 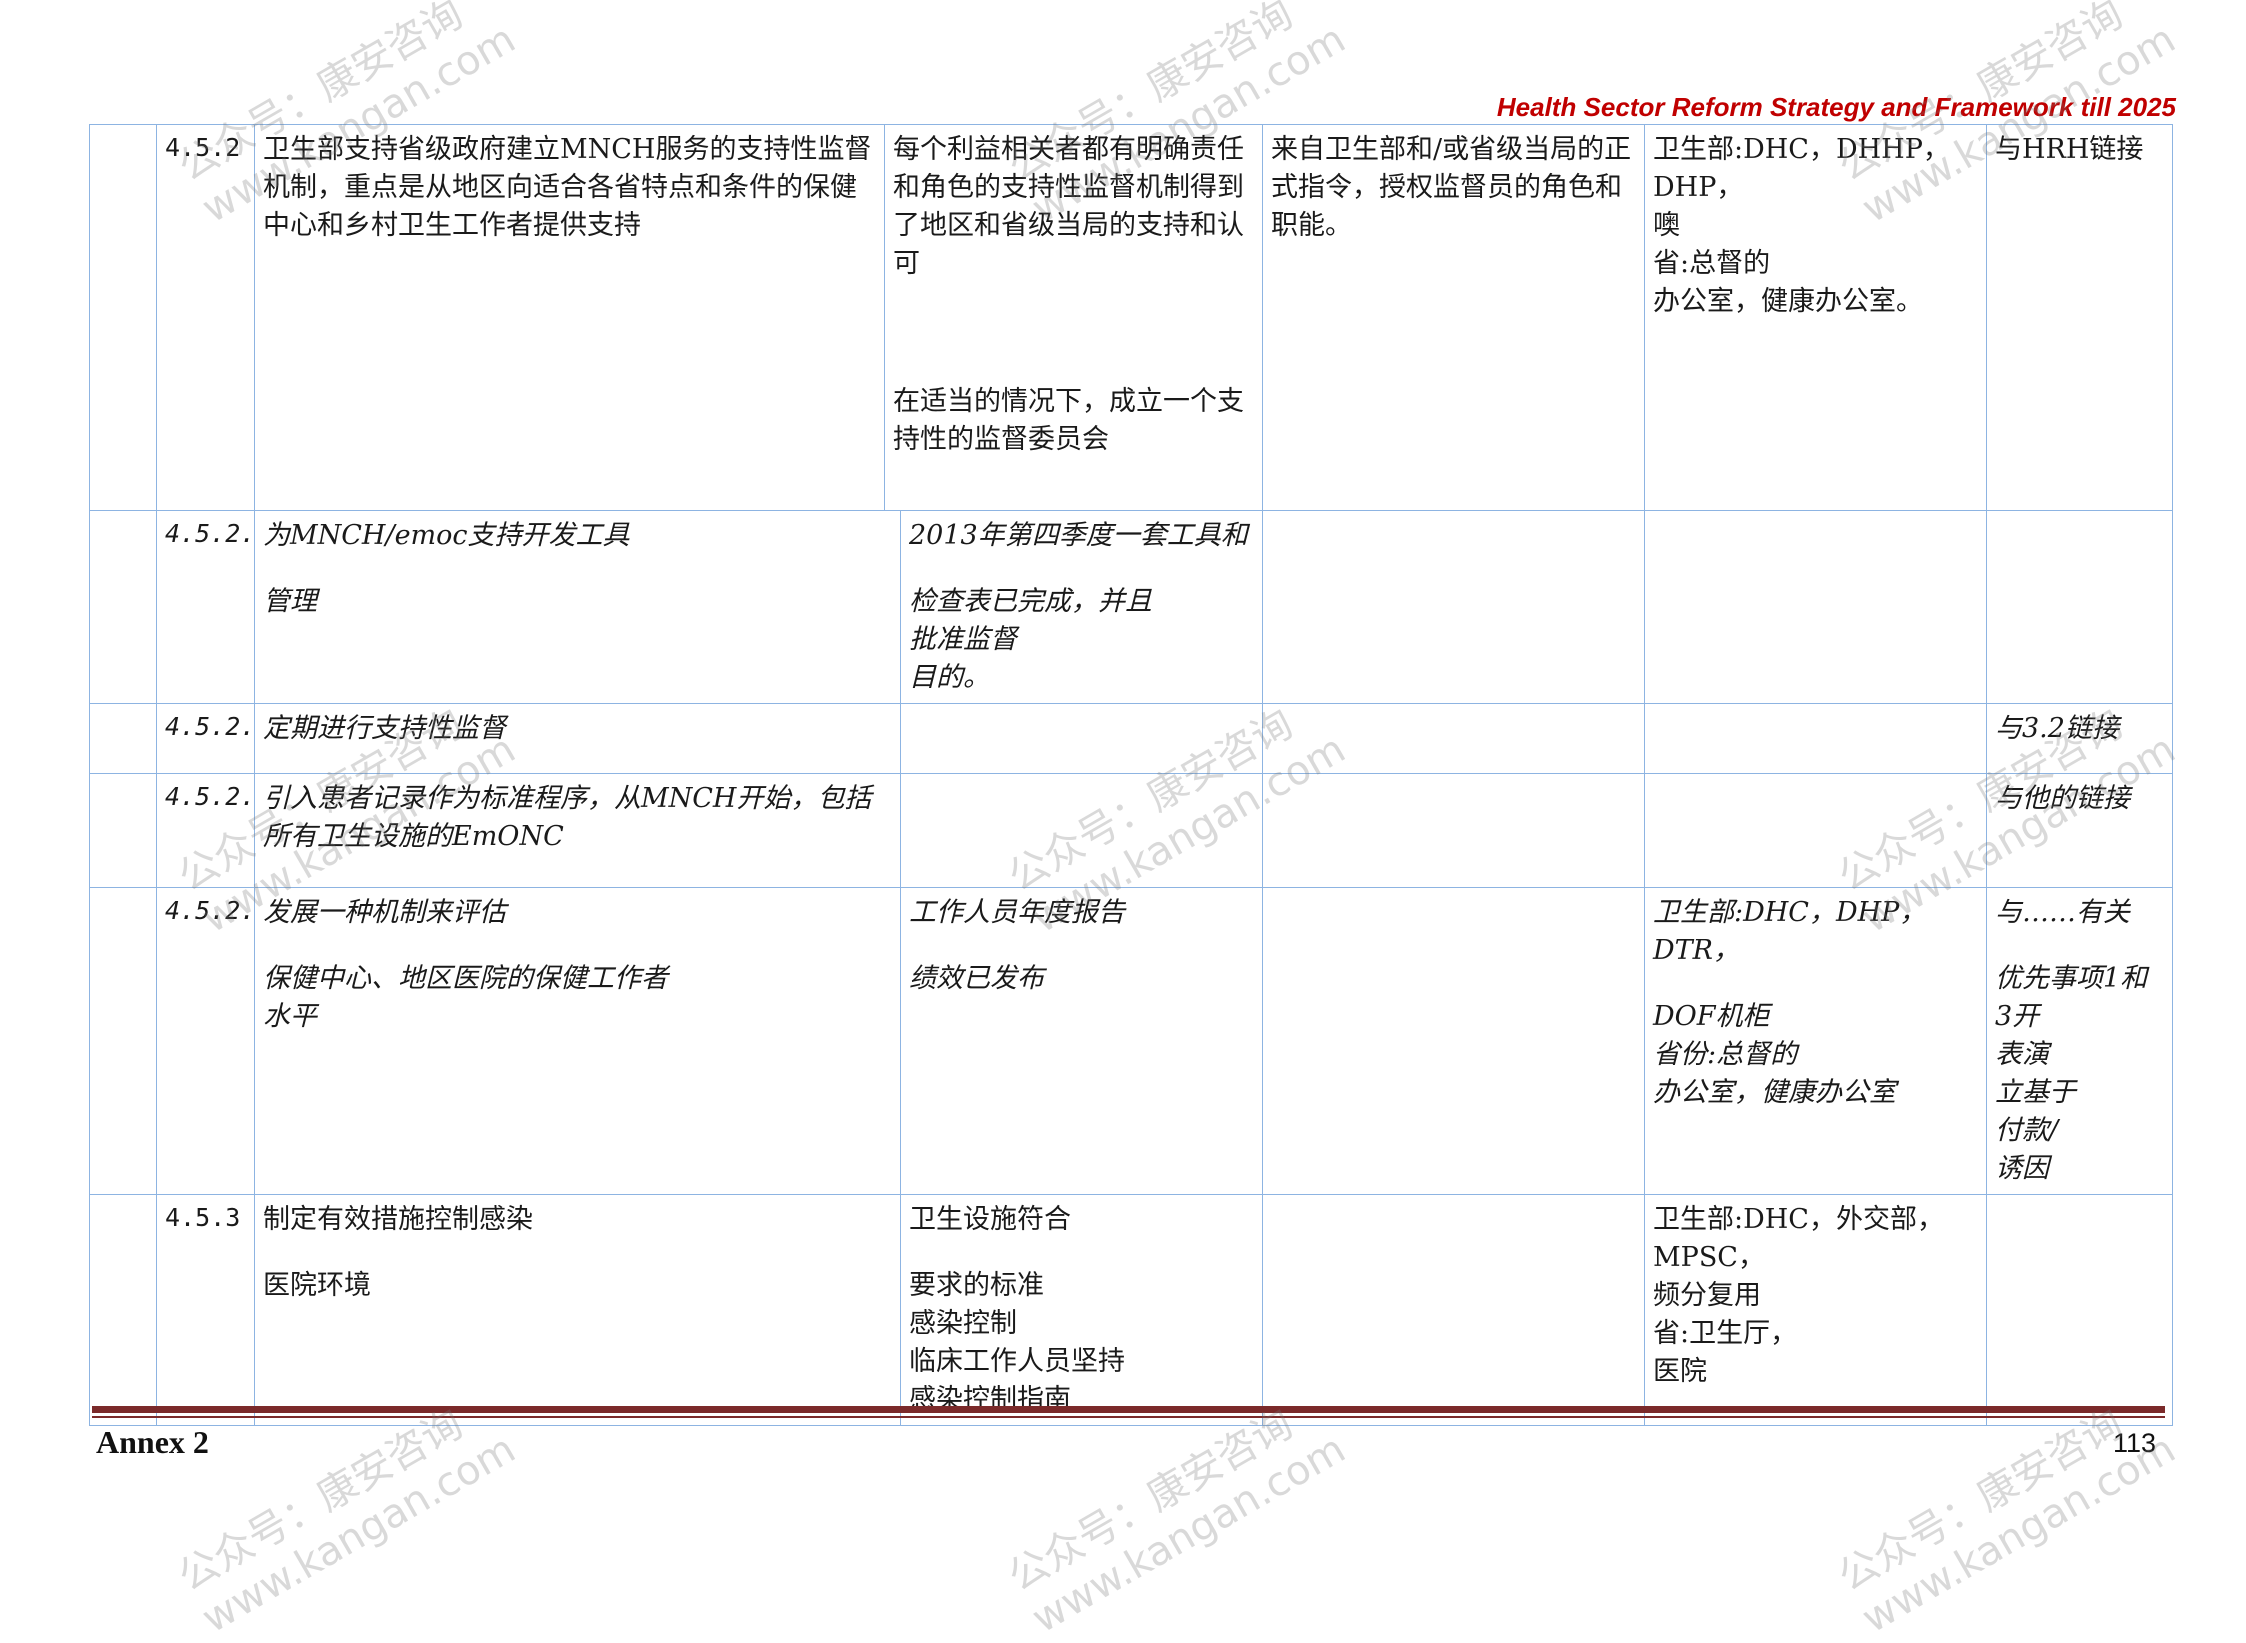 I want to click on cell-text-line: 制定有效措施控制感染, so click(x=398, y=1219).